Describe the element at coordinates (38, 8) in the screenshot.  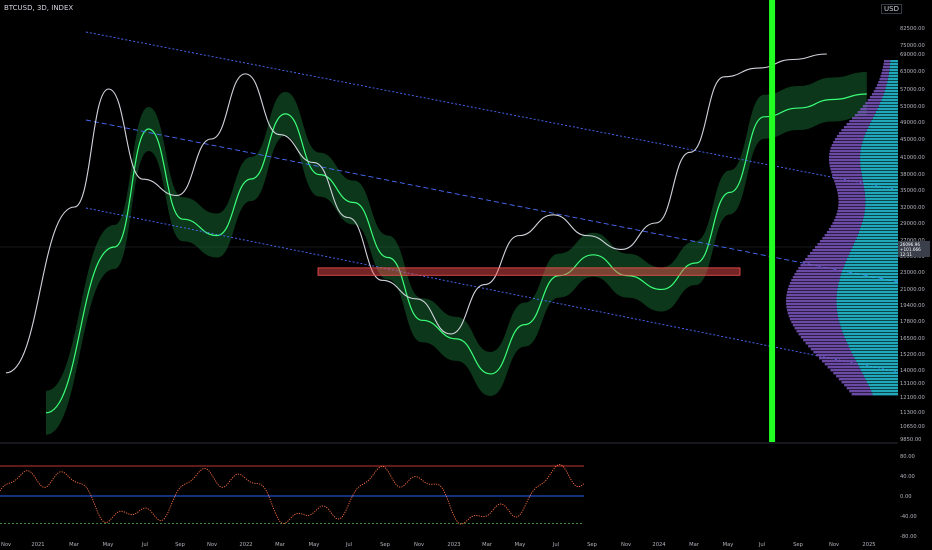
I see `symbol-title: BTCUSD, 3D, INDEX` at that location.